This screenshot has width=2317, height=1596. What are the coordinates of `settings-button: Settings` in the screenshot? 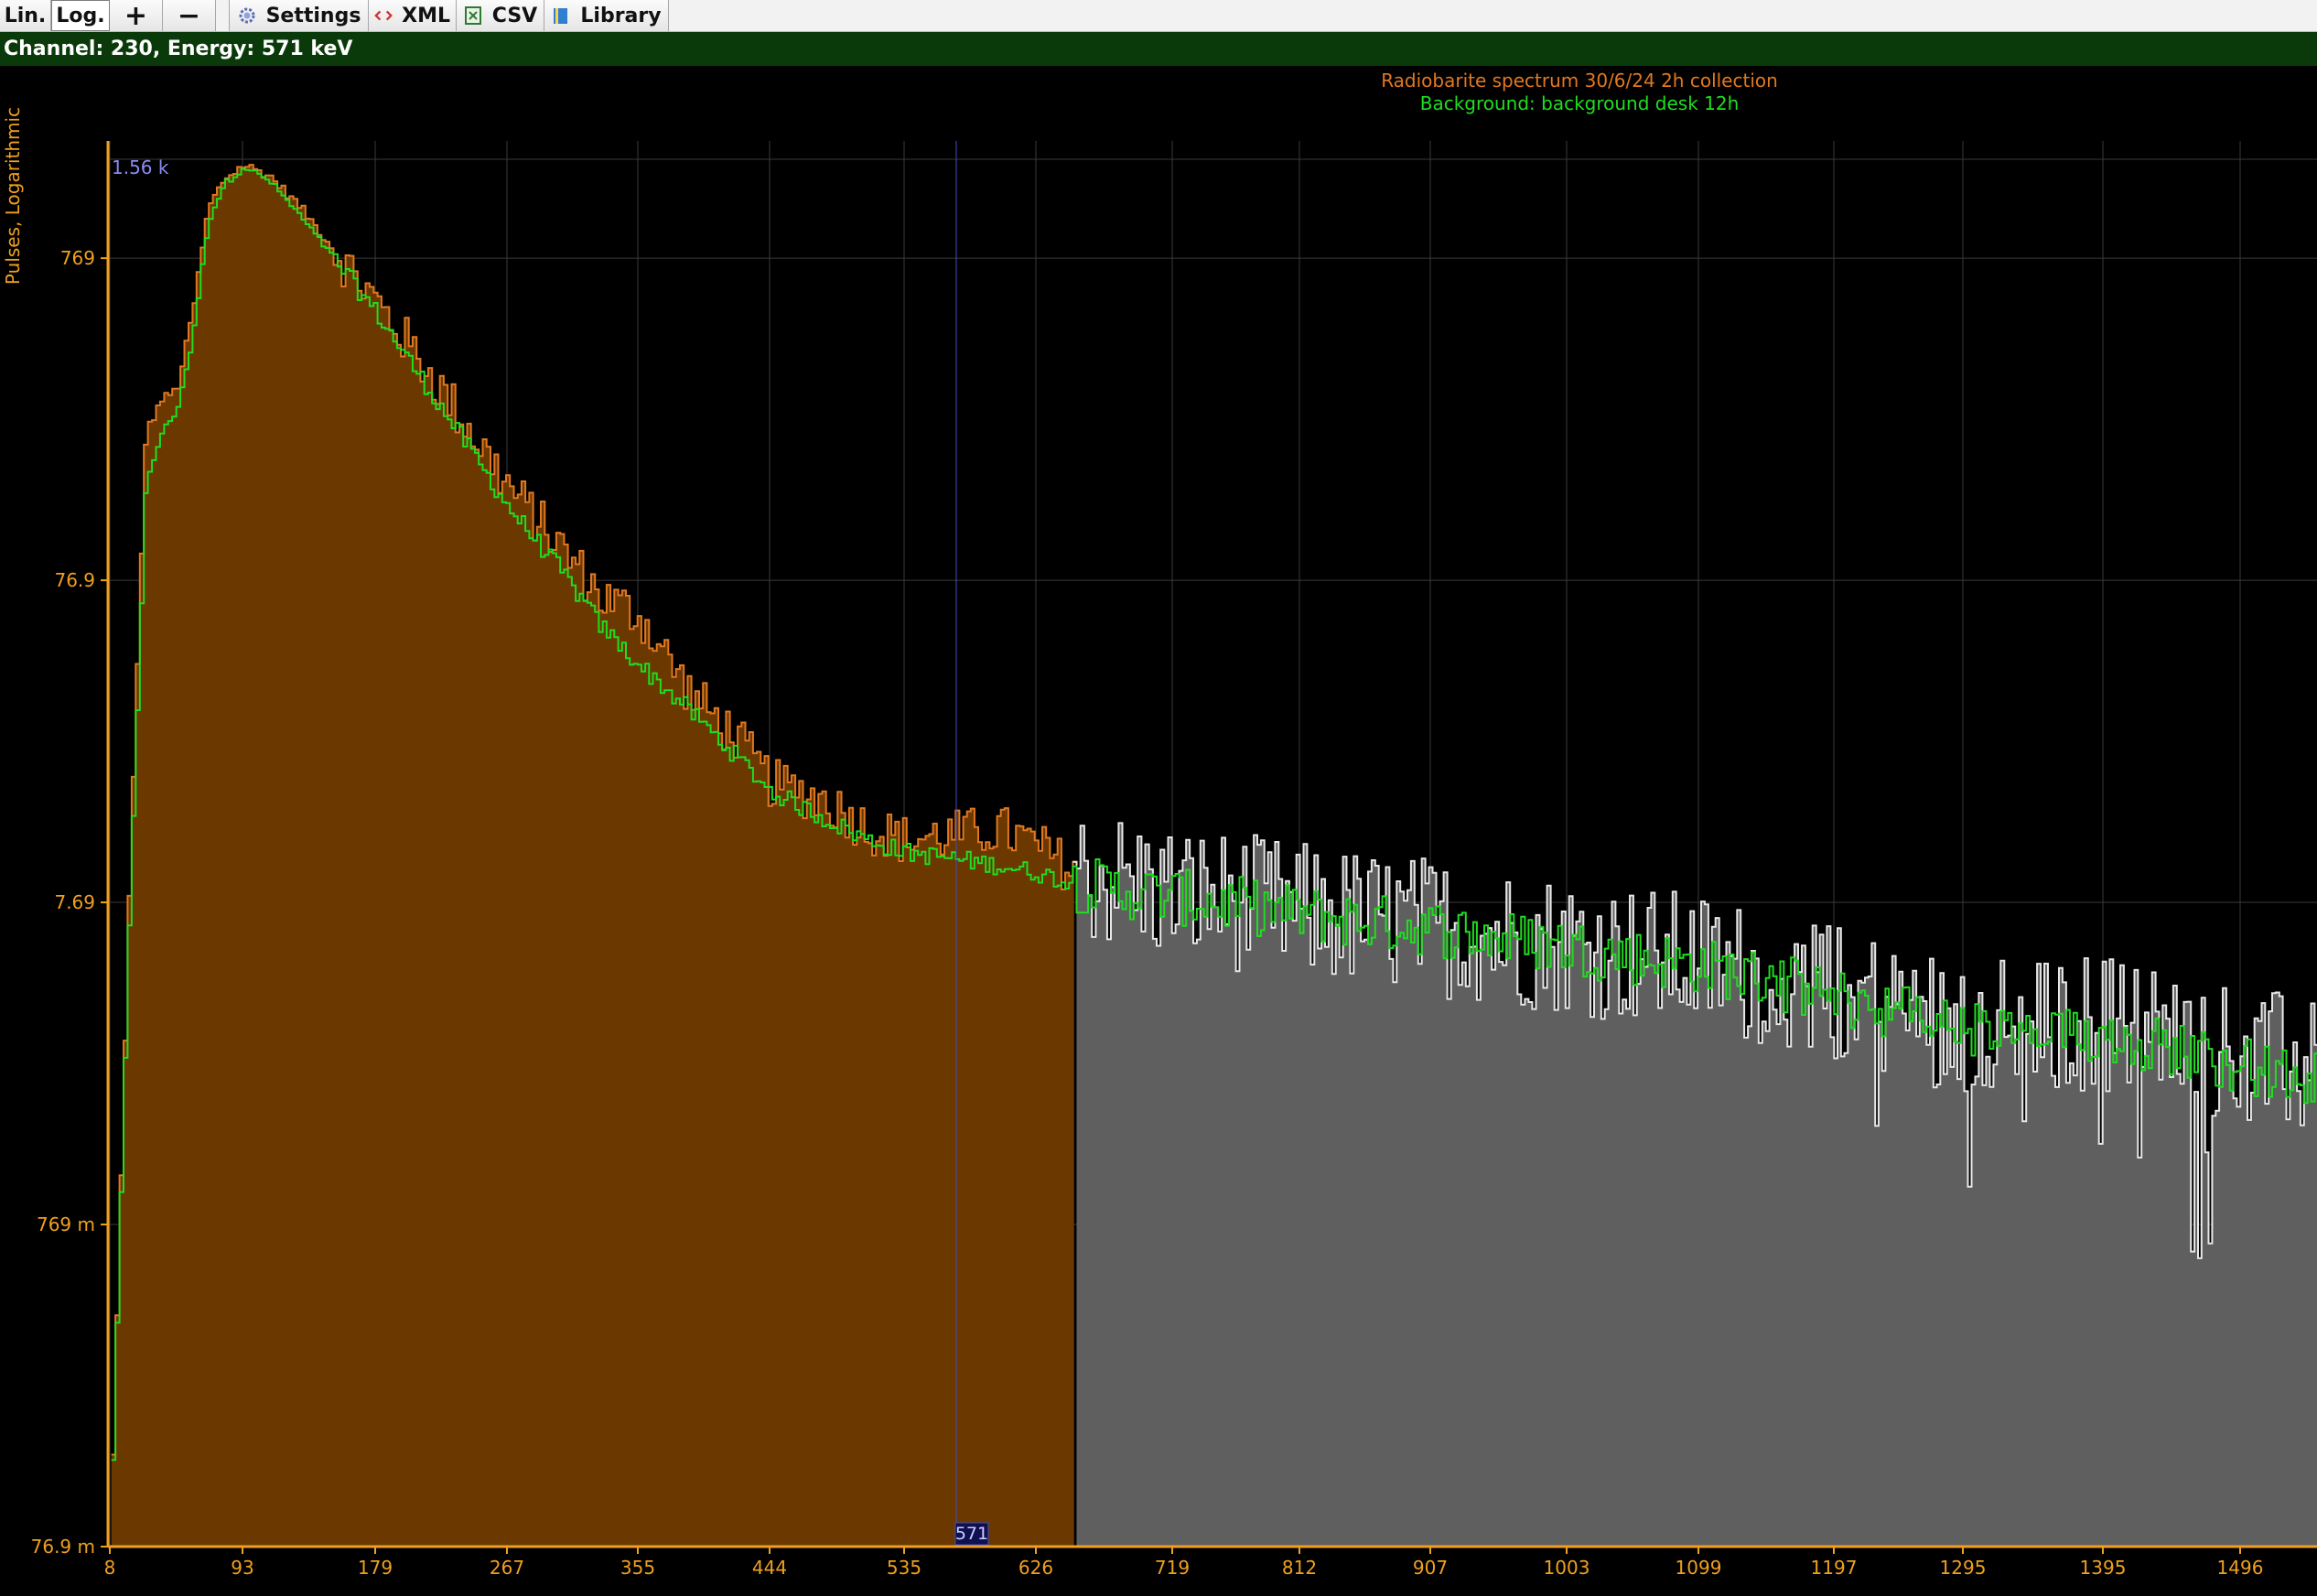 It's located at (300, 15).